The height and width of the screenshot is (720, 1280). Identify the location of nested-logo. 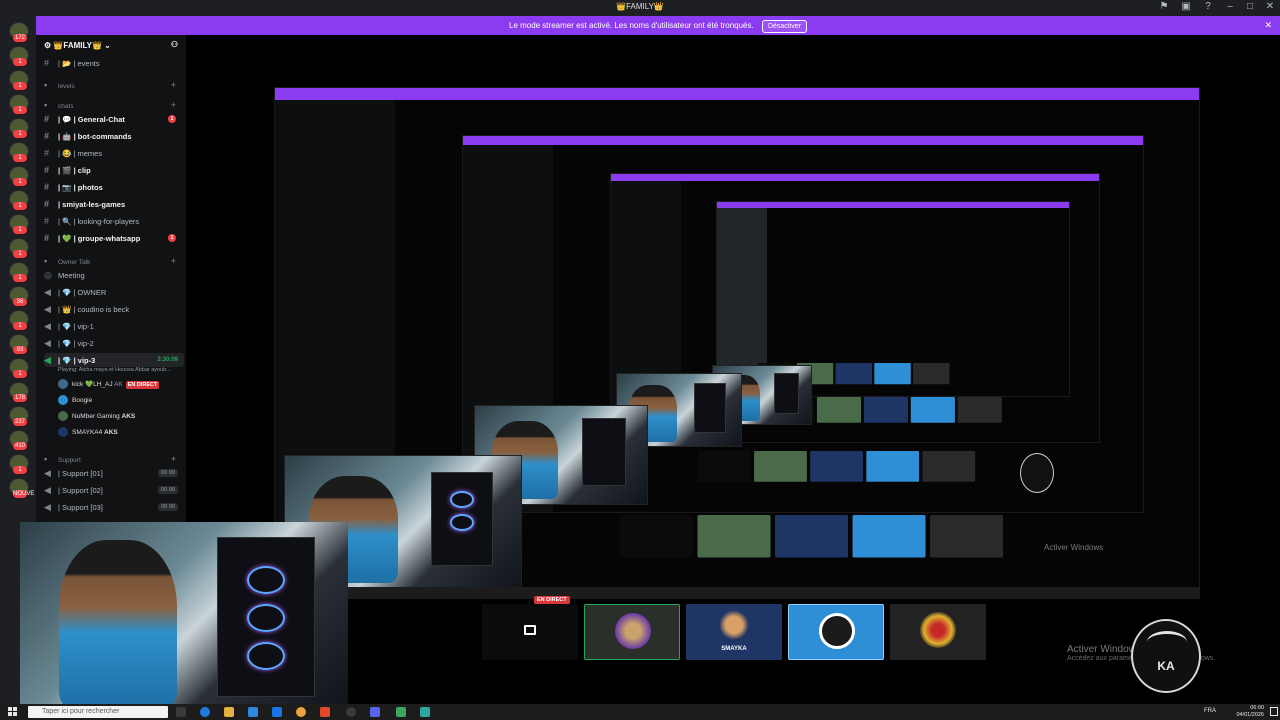
(1037, 473).